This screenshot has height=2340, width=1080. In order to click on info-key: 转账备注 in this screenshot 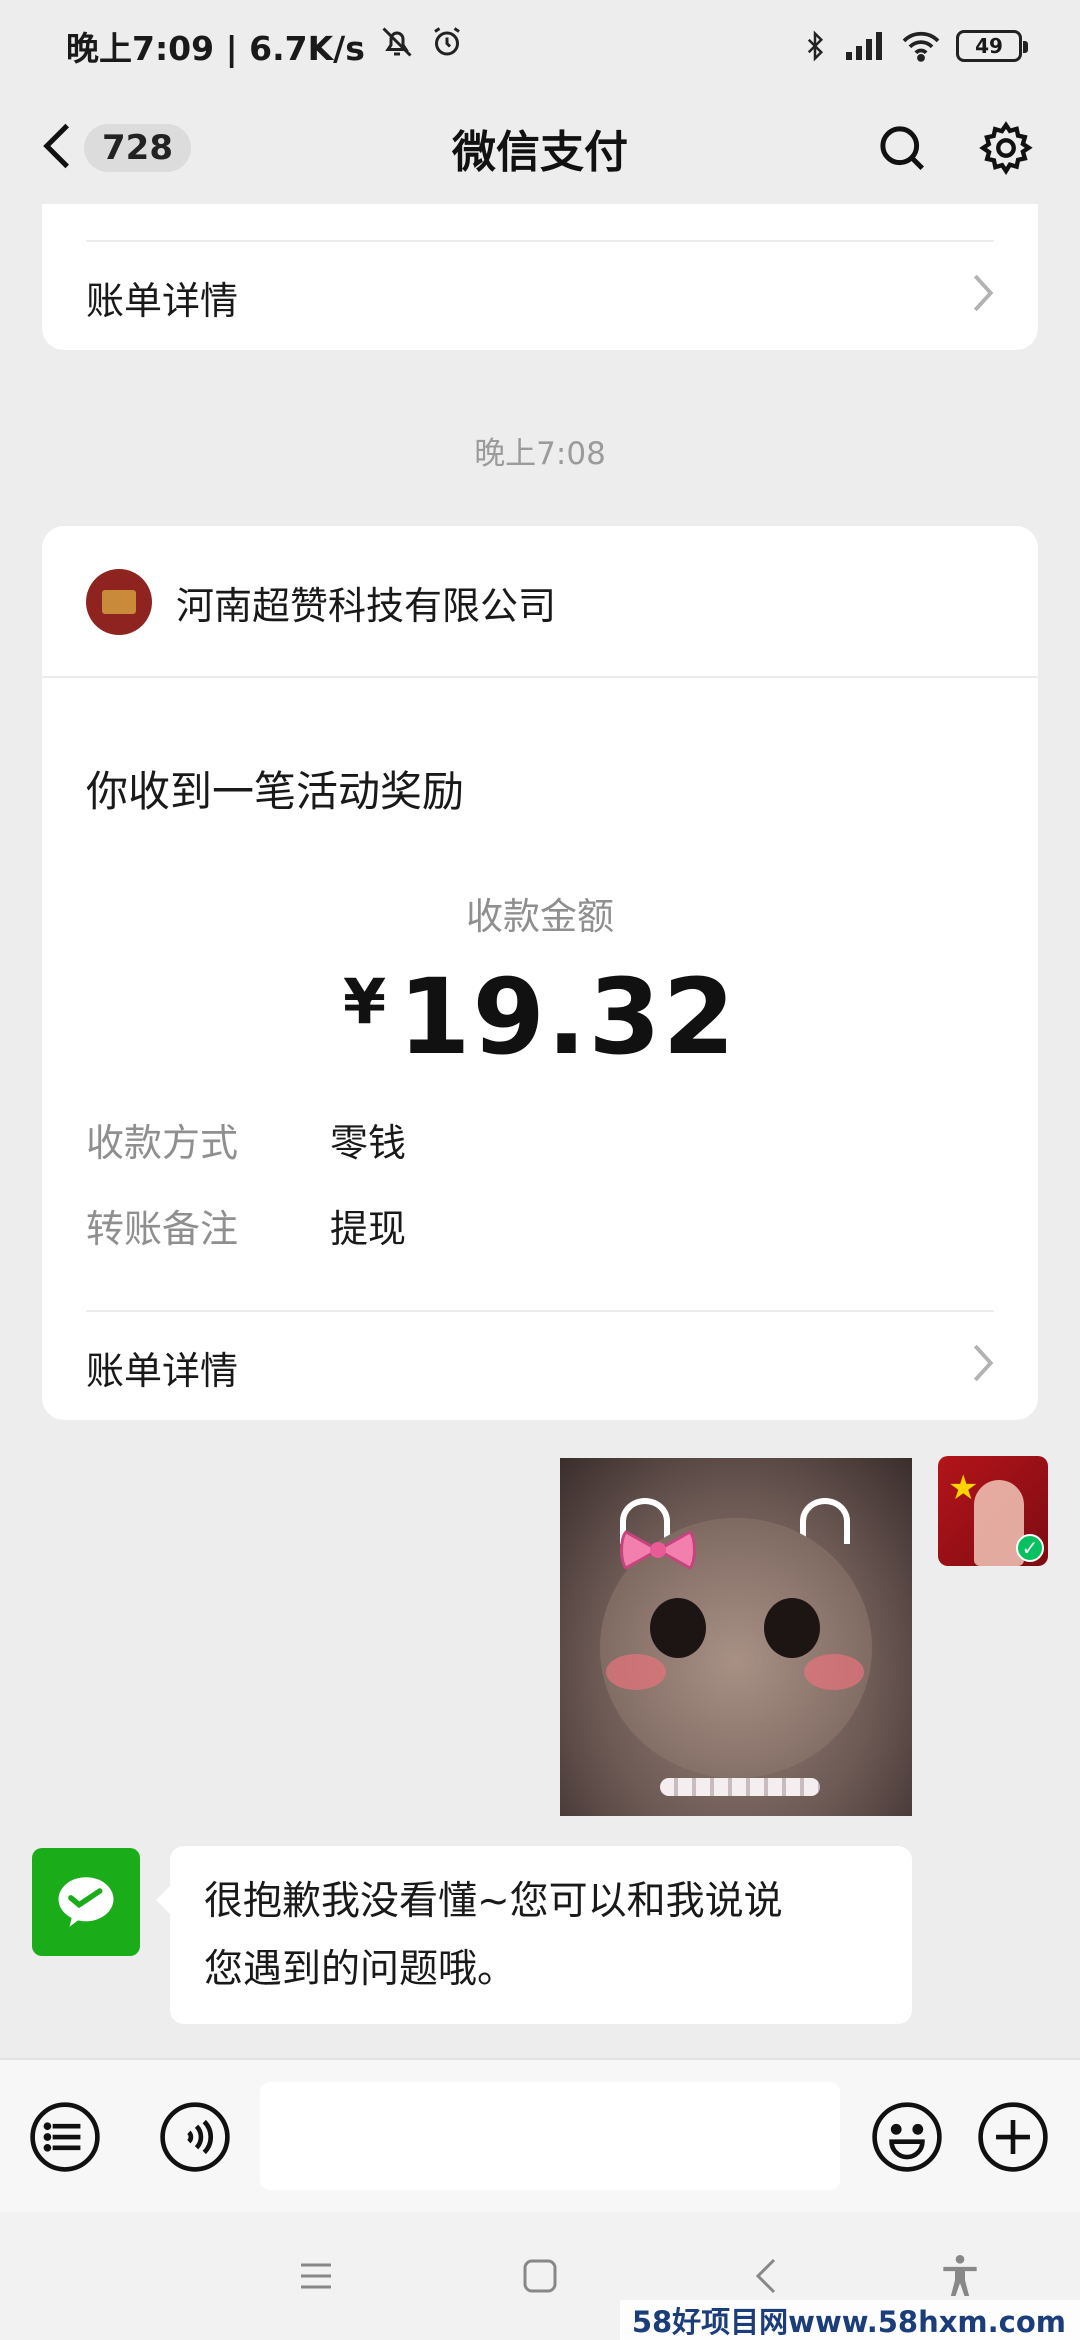, I will do `click(162, 1229)`.